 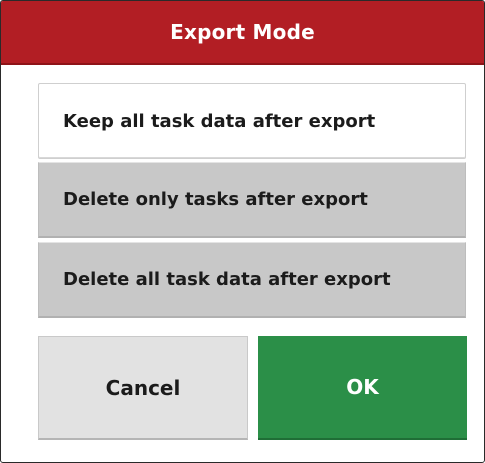 I want to click on option-keep-all-task-data: Keep all task data after export, so click(x=252, y=121).